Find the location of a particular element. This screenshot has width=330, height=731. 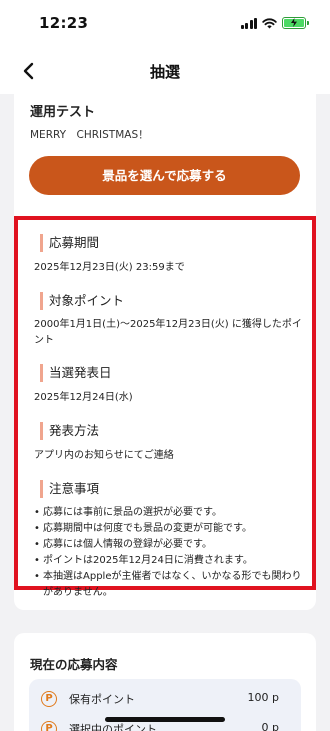

battery-charging-icon is located at coordinates (295, 23).